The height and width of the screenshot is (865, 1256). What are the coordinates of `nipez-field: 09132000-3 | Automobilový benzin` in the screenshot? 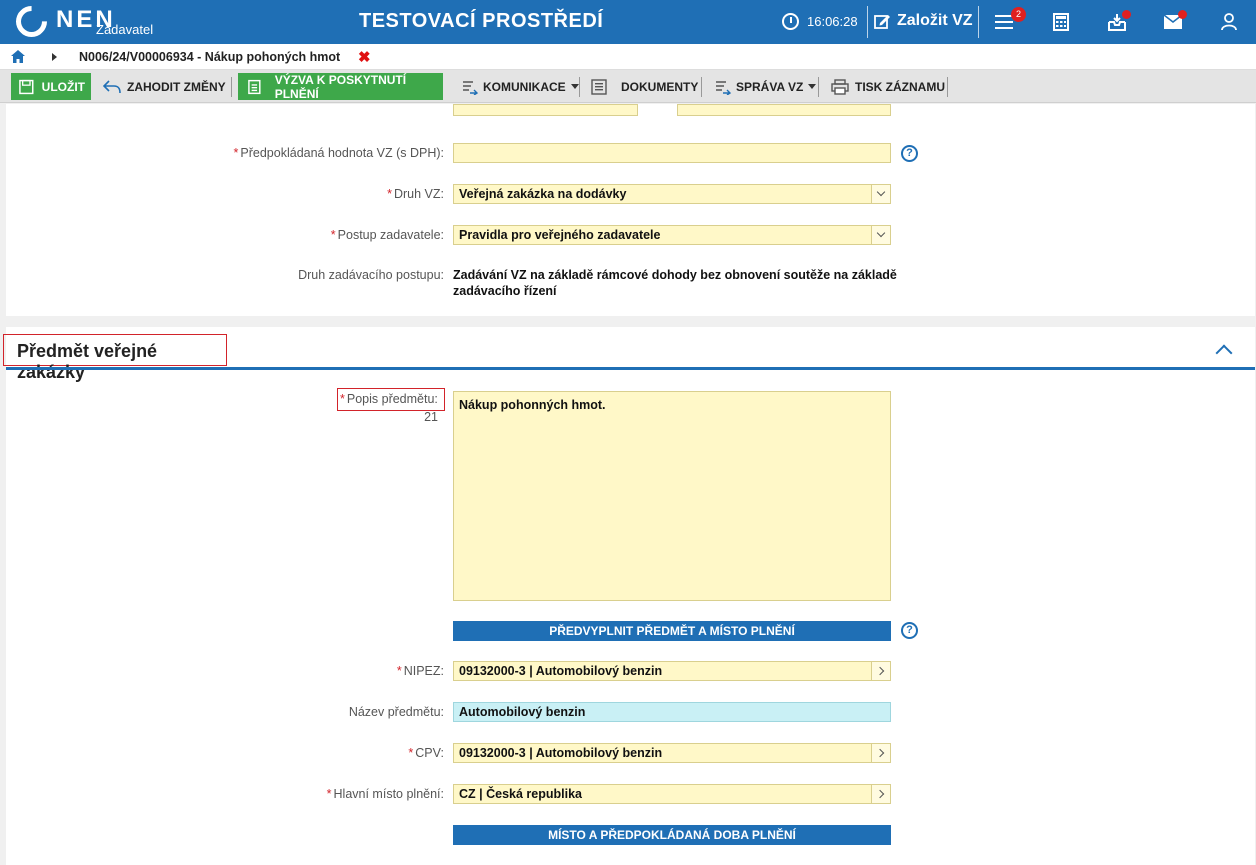 It's located at (672, 671).